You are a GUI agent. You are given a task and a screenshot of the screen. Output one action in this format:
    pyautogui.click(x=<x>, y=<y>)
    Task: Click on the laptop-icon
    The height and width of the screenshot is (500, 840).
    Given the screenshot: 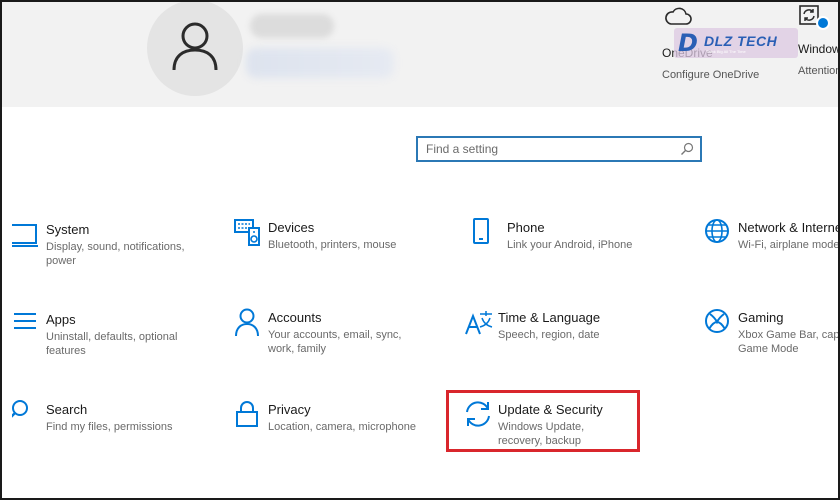 What is the action you would take?
    pyautogui.click(x=25, y=235)
    